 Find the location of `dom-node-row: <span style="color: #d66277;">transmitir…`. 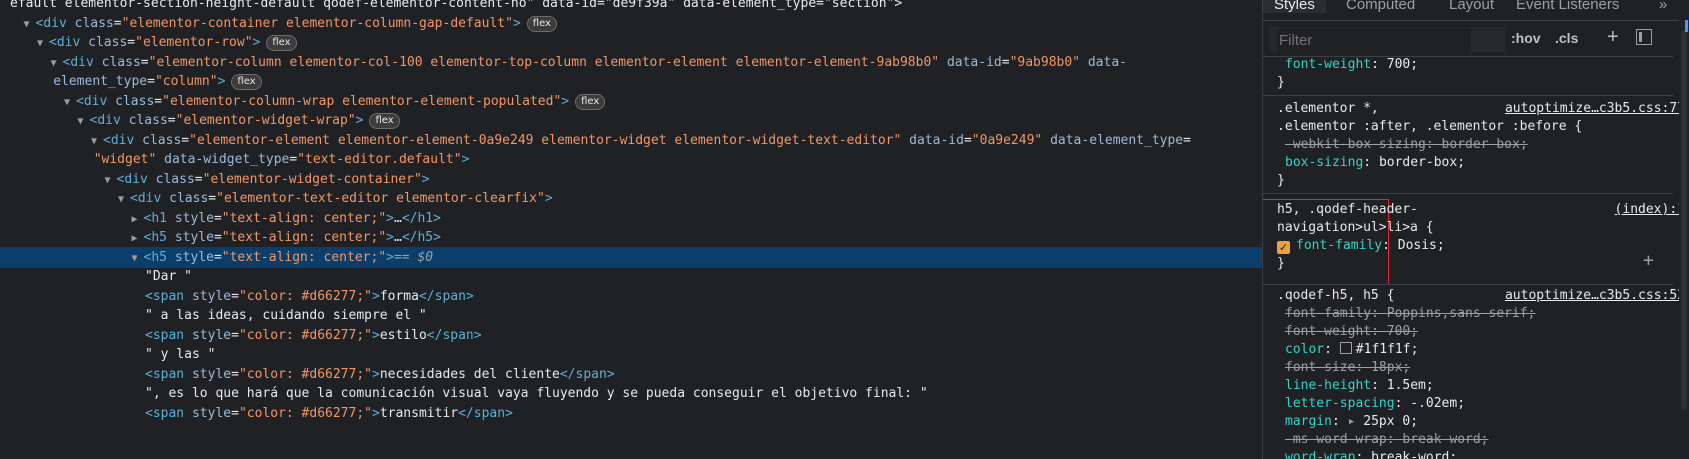

dom-node-row: <span style="color: #d66277;">transmitir… is located at coordinates (631, 413).